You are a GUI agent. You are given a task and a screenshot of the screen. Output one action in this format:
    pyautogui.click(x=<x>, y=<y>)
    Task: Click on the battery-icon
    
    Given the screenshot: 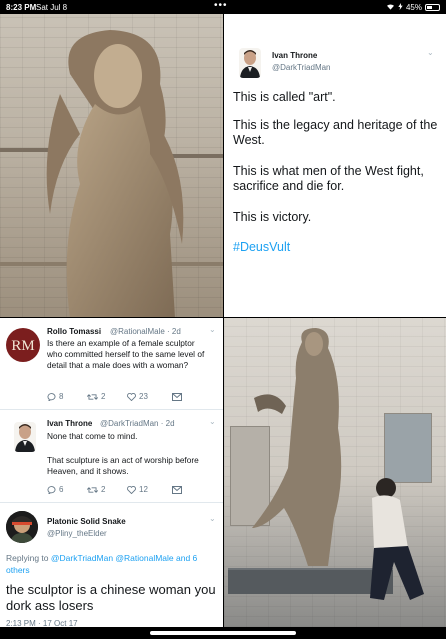 What is the action you would take?
    pyautogui.click(x=432, y=7)
    